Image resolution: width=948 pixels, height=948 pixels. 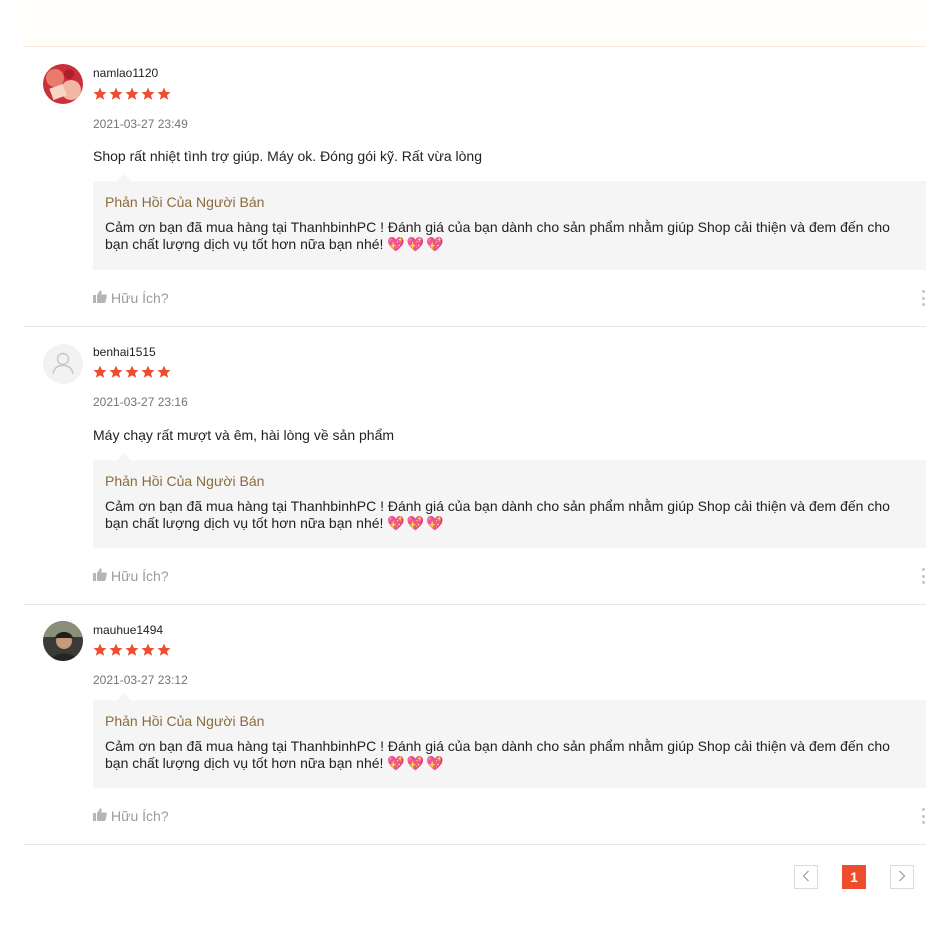 What do you see at coordinates (140, 124) in the screenshot?
I see `review-timestamp: 2021-03-27 23:49` at bounding box center [140, 124].